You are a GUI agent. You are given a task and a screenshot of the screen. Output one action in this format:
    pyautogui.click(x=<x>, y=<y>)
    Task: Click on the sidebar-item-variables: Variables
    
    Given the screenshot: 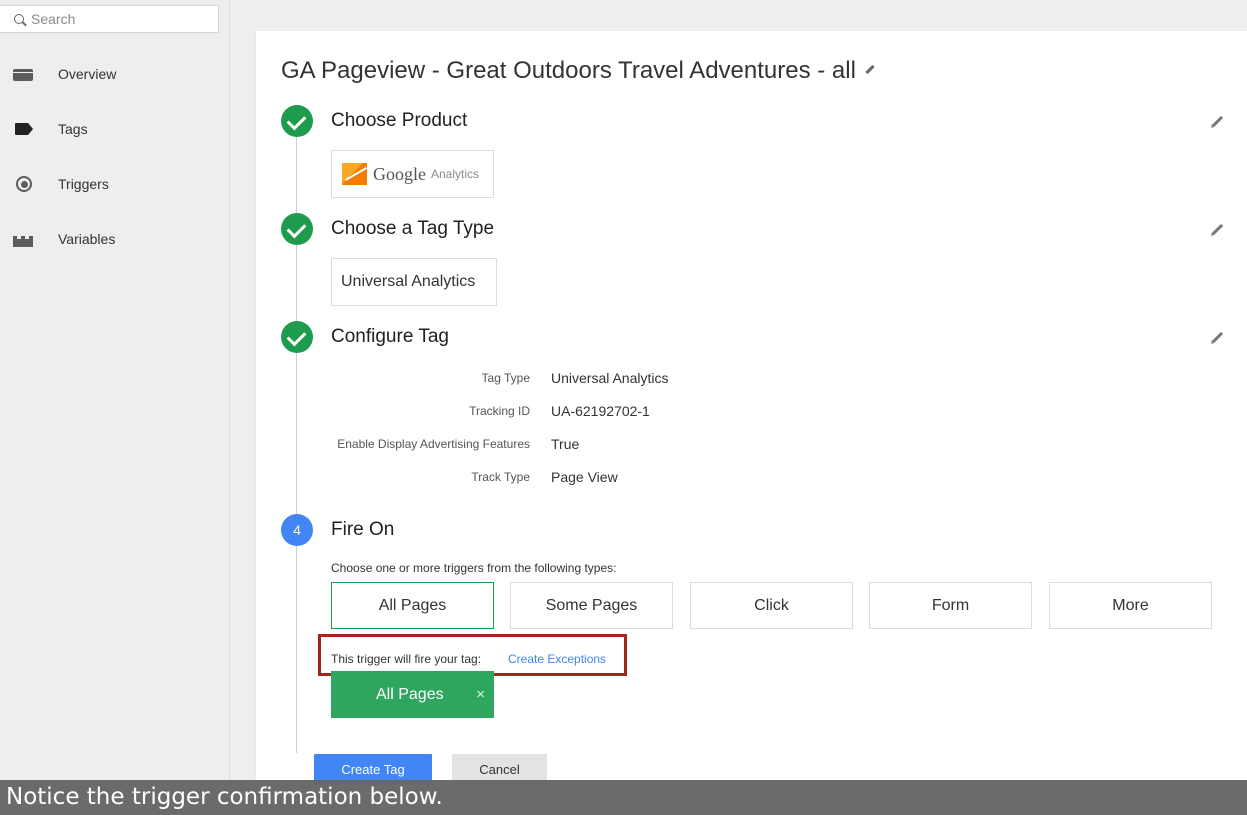 What is the action you would take?
    pyautogui.click(x=114, y=239)
    